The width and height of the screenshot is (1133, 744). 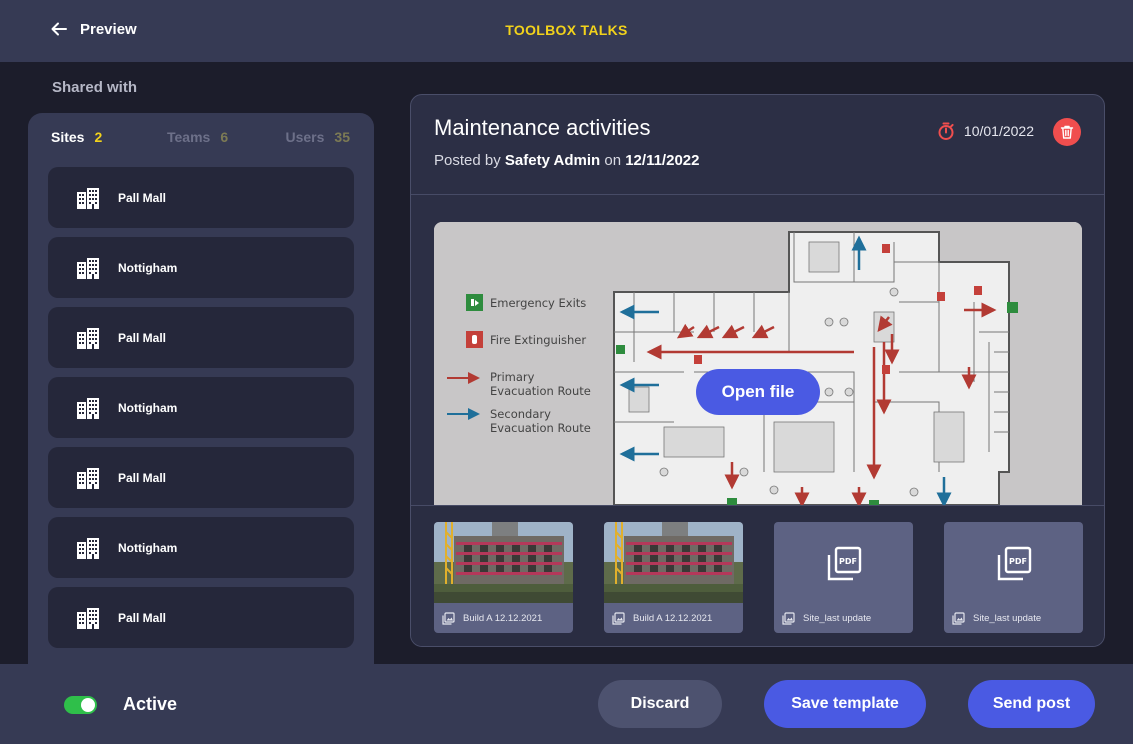 What do you see at coordinates (538, 303) in the screenshot?
I see `legend-emergency-exits: Emergency Exits` at bounding box center [538, 303].